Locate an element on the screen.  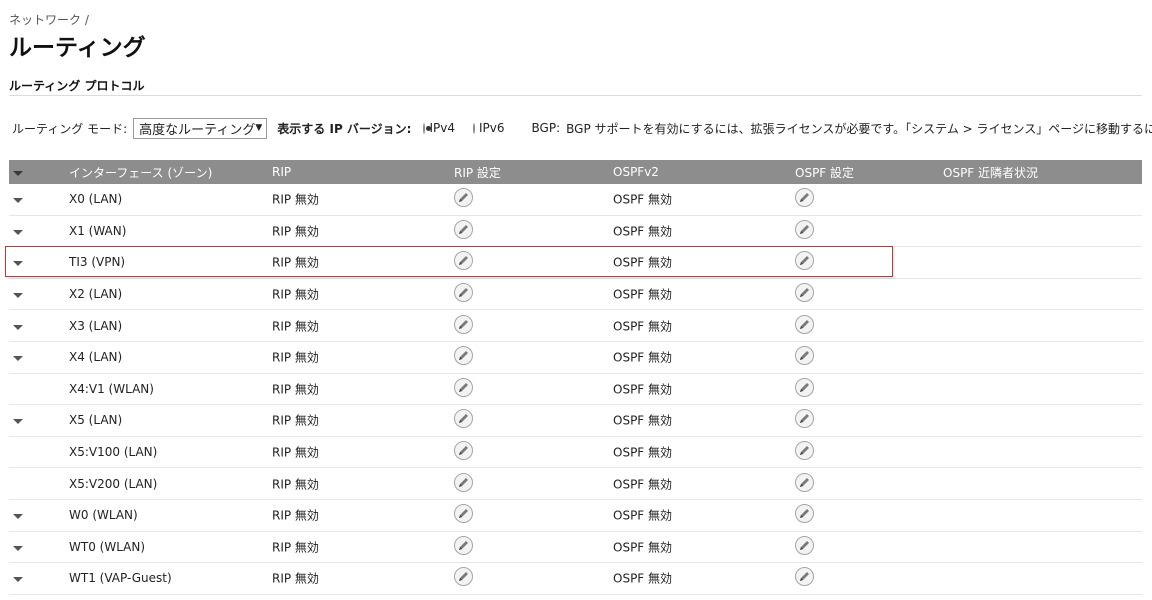
interface-name: X5:V100 (LAN) is located at coordinates (113, 452).